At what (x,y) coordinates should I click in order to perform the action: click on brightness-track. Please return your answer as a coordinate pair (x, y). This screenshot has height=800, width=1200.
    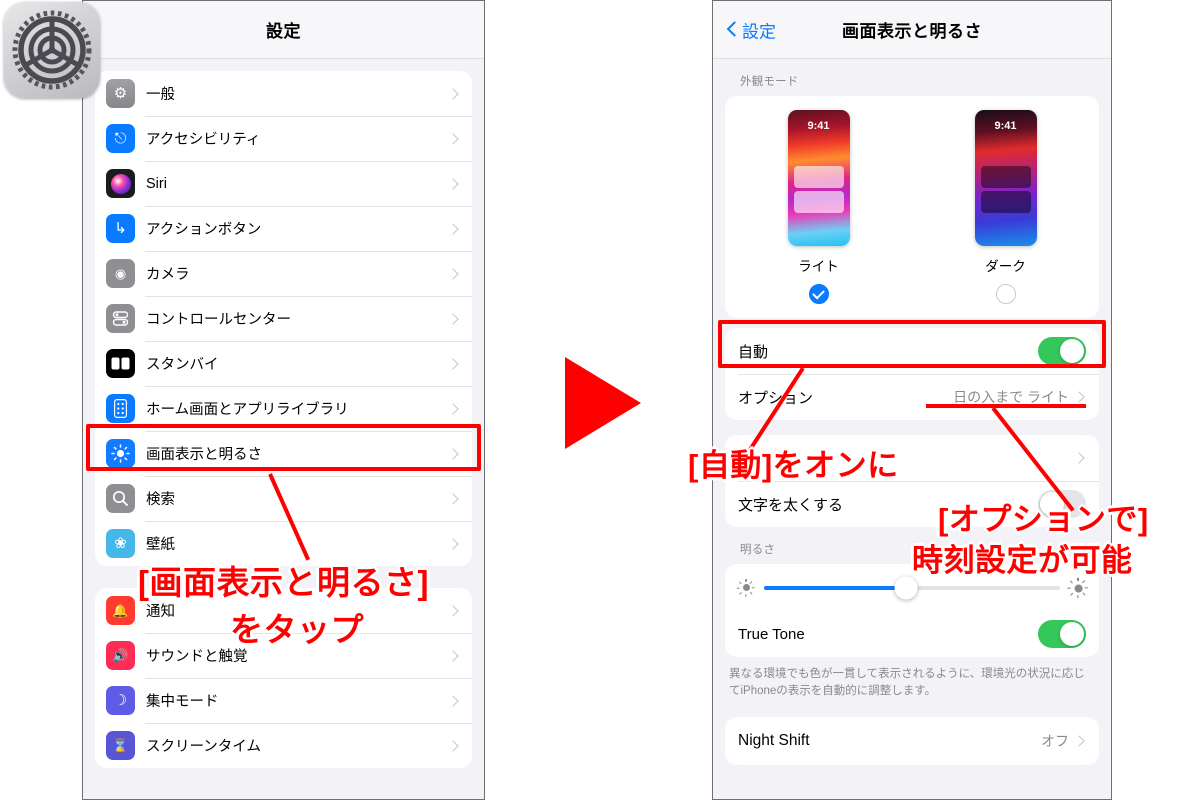
    Looking at the image, I should click on (912, 587).